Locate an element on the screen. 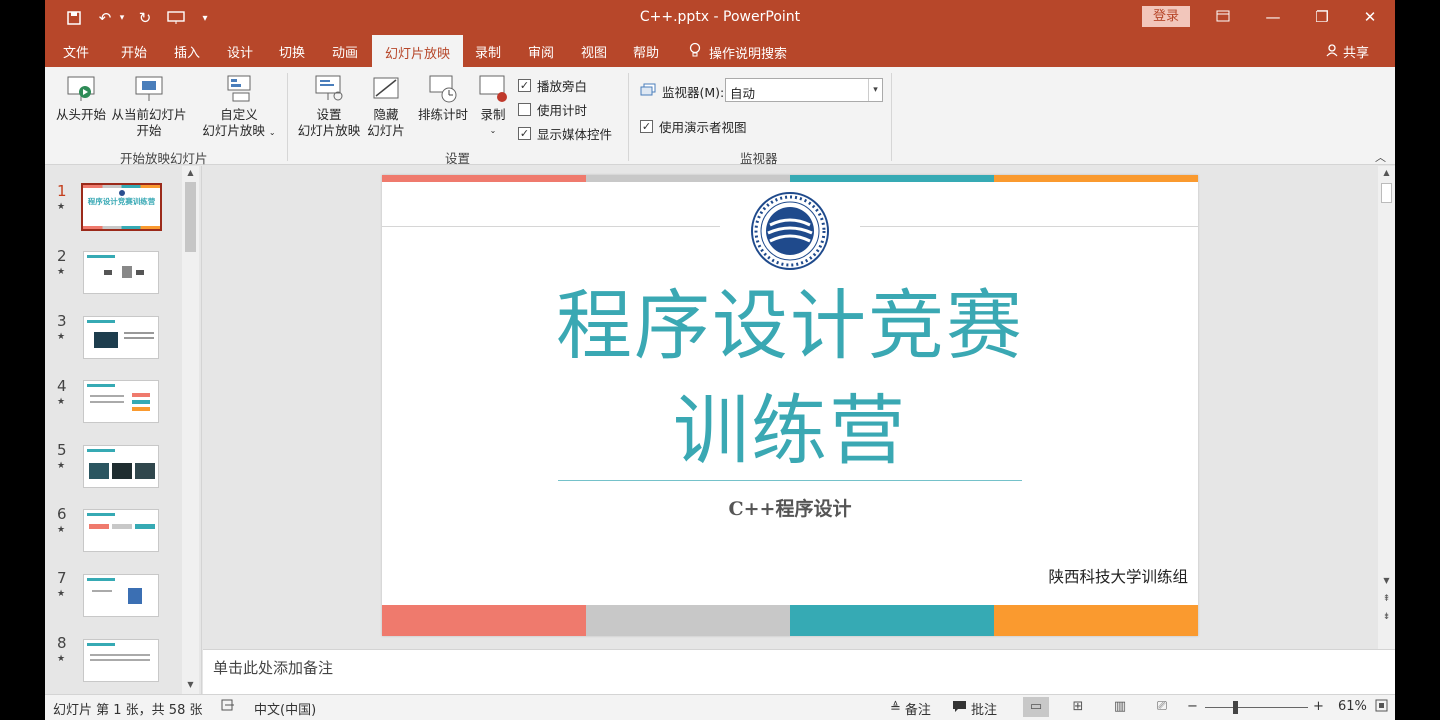 This screenshot has height=720, width=1440. from-current-label-1: 从当前幻灯片 is located at coordinates (149, 114).